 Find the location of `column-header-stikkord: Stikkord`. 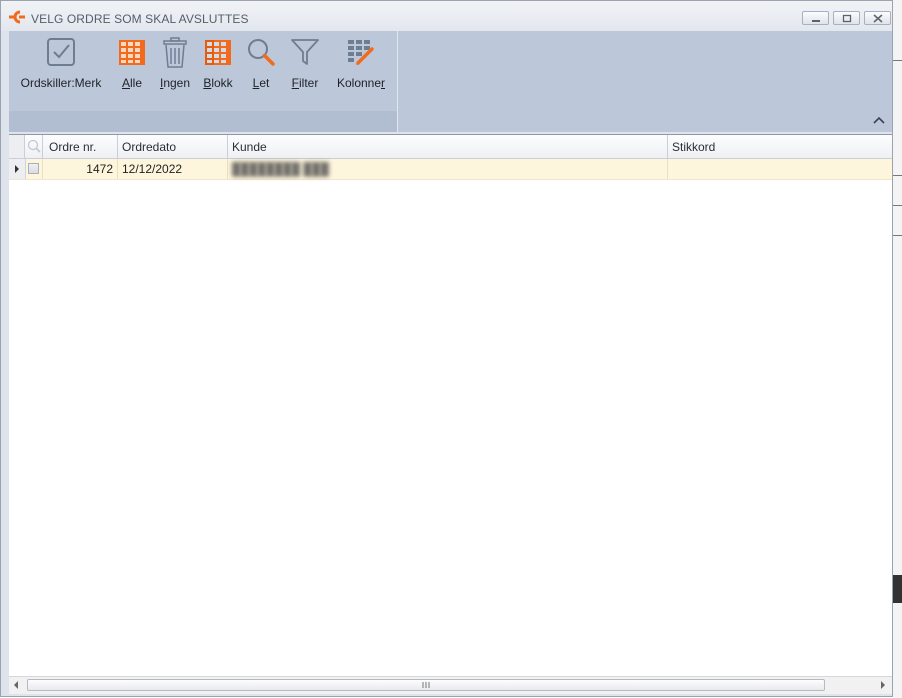

column-header-stikkord: Stikkord is located at coordinates (780, 146).